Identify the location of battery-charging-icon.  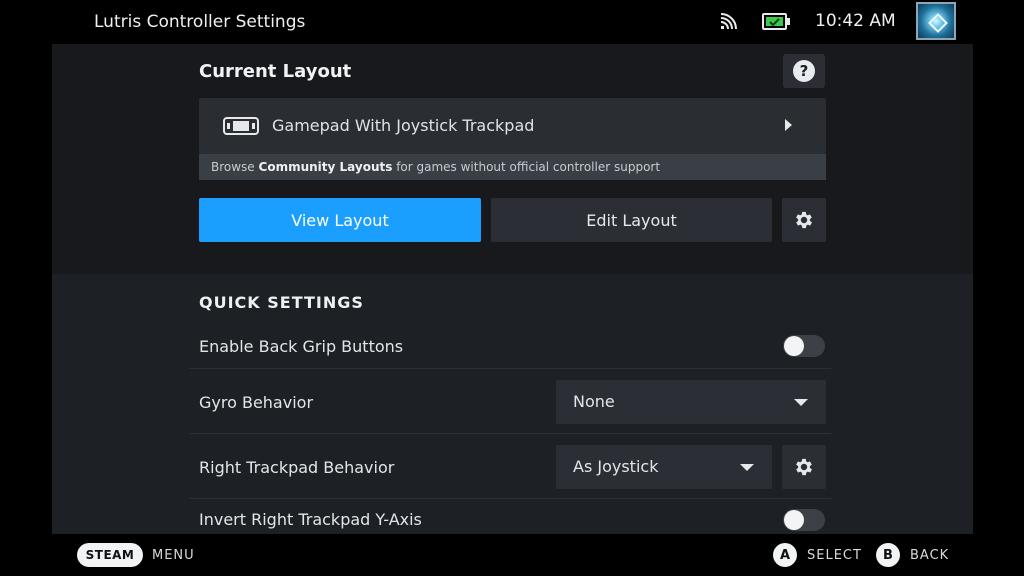
(776, 21).